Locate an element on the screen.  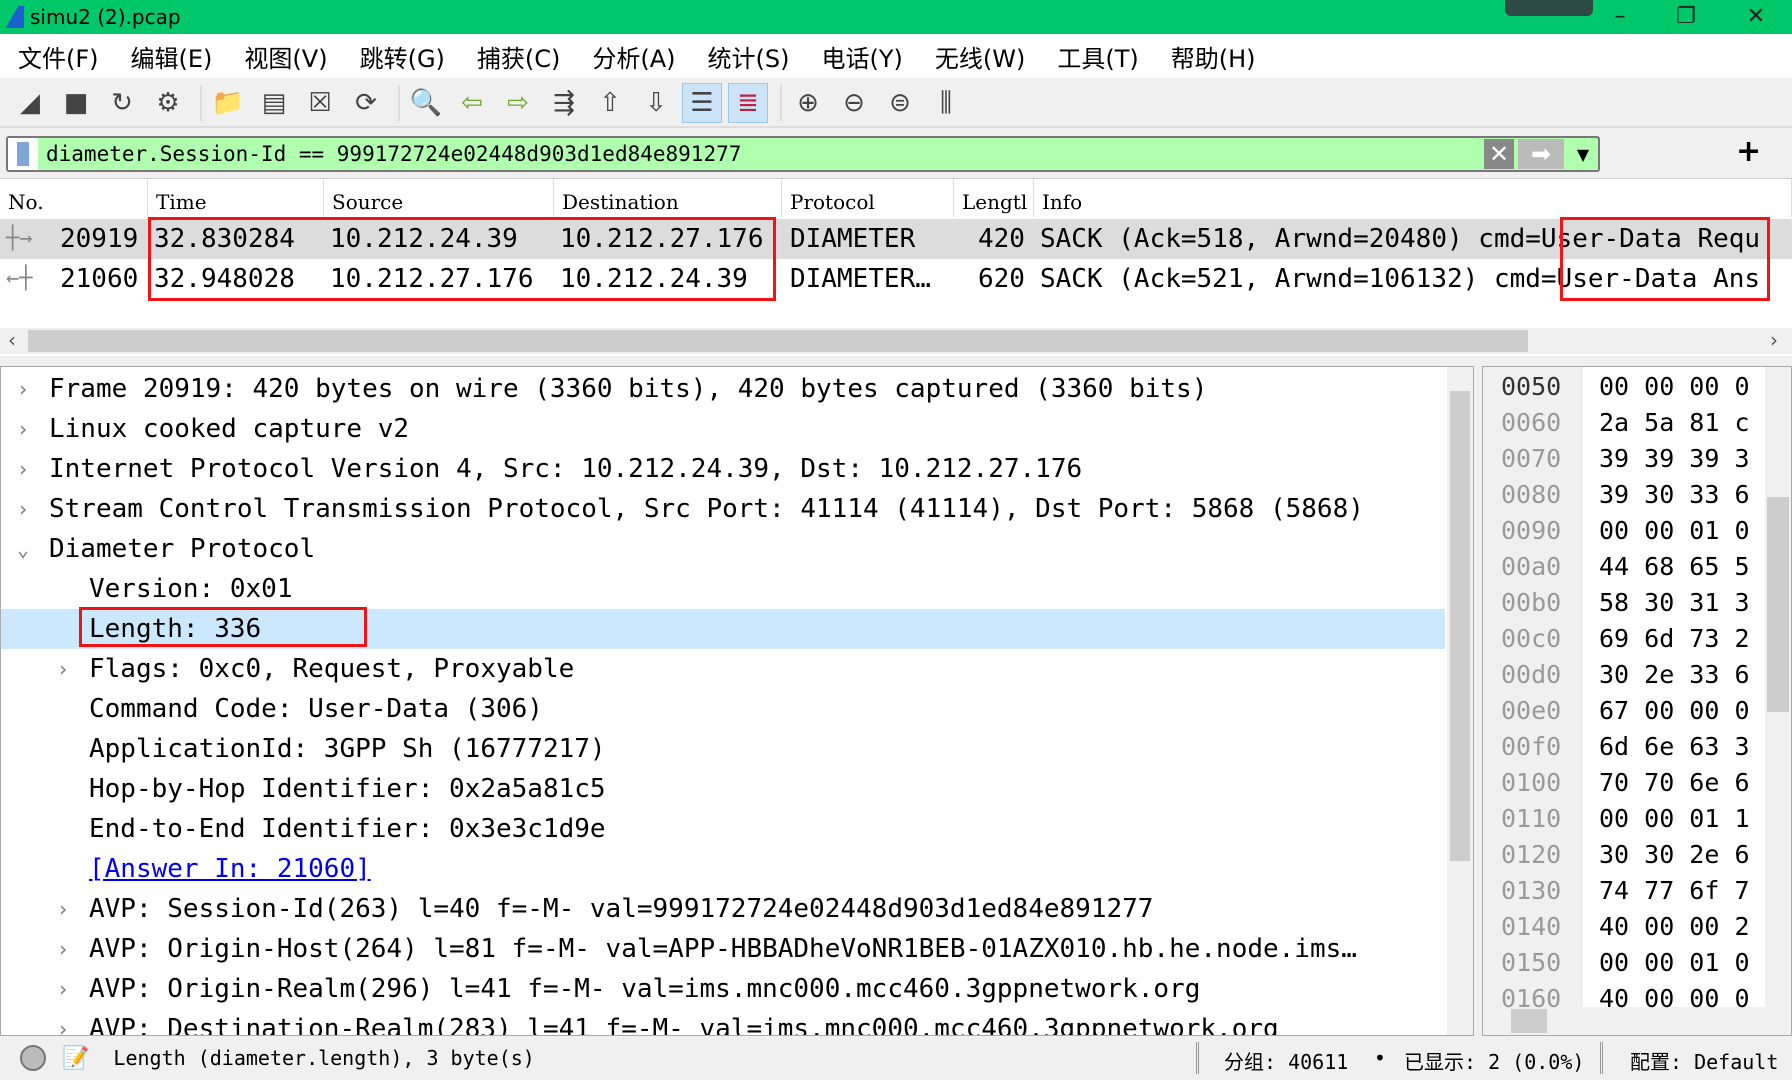
clear-filter-button: ✕ is located at coordinates (1499, 154).